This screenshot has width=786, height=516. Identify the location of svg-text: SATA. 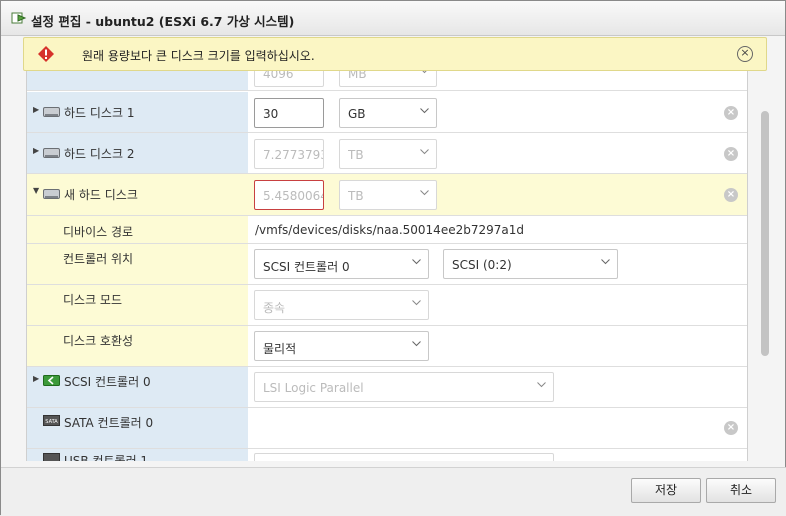
(51, 422).